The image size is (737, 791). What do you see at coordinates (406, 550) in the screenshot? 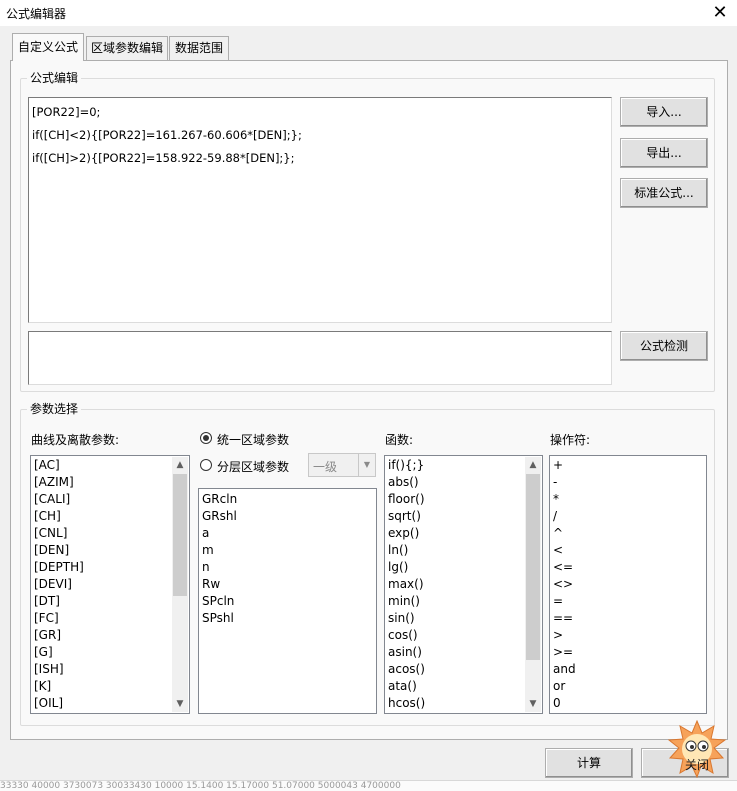
I see `list-item: ln()` at bounding box center [406, 550].